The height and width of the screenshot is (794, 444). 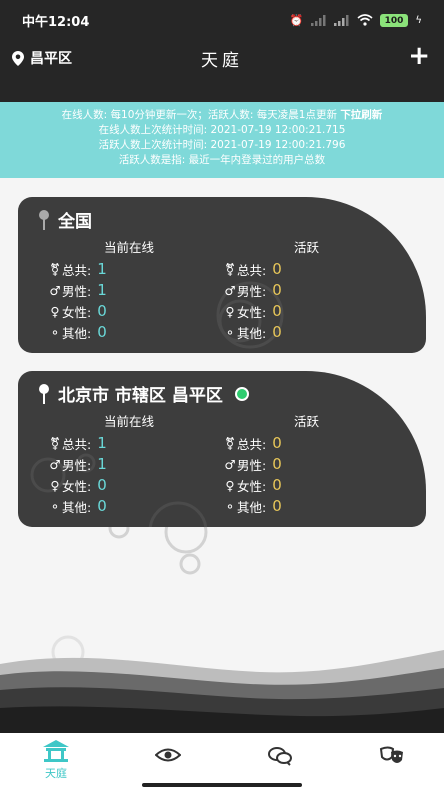 I want to click on wifi-icon, so click(x=365, y=20).